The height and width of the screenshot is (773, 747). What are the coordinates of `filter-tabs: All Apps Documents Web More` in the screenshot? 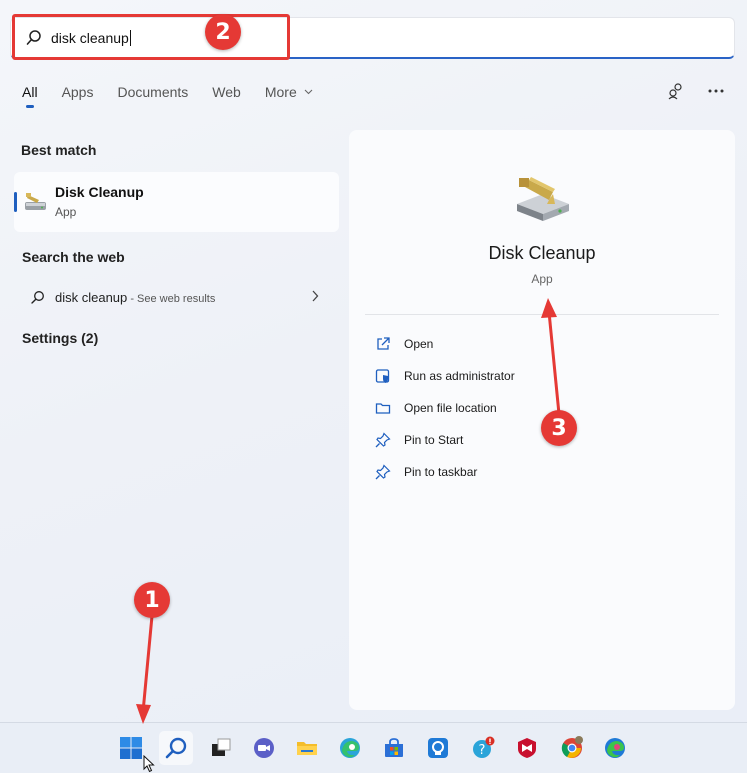 It's located at (167, 96).